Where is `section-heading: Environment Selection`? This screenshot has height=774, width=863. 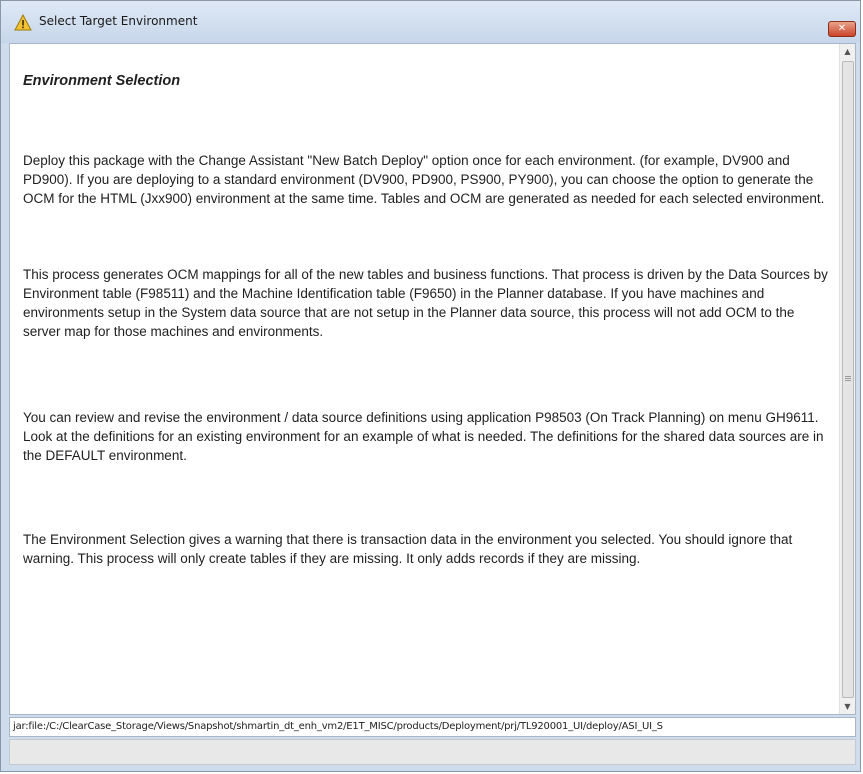 section-heading: Environment Selection is located at coordinates (102, 81).